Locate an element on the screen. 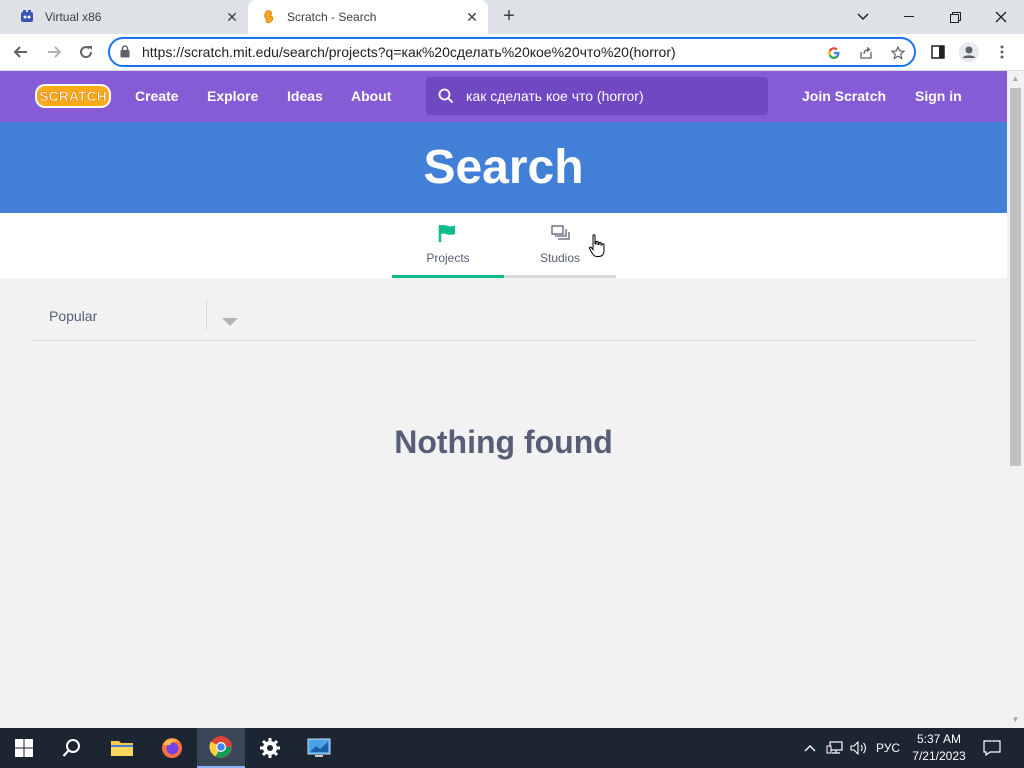 This screenshot has height=768, width=1024. caret-down-icon is located at coordinates (230, 322).